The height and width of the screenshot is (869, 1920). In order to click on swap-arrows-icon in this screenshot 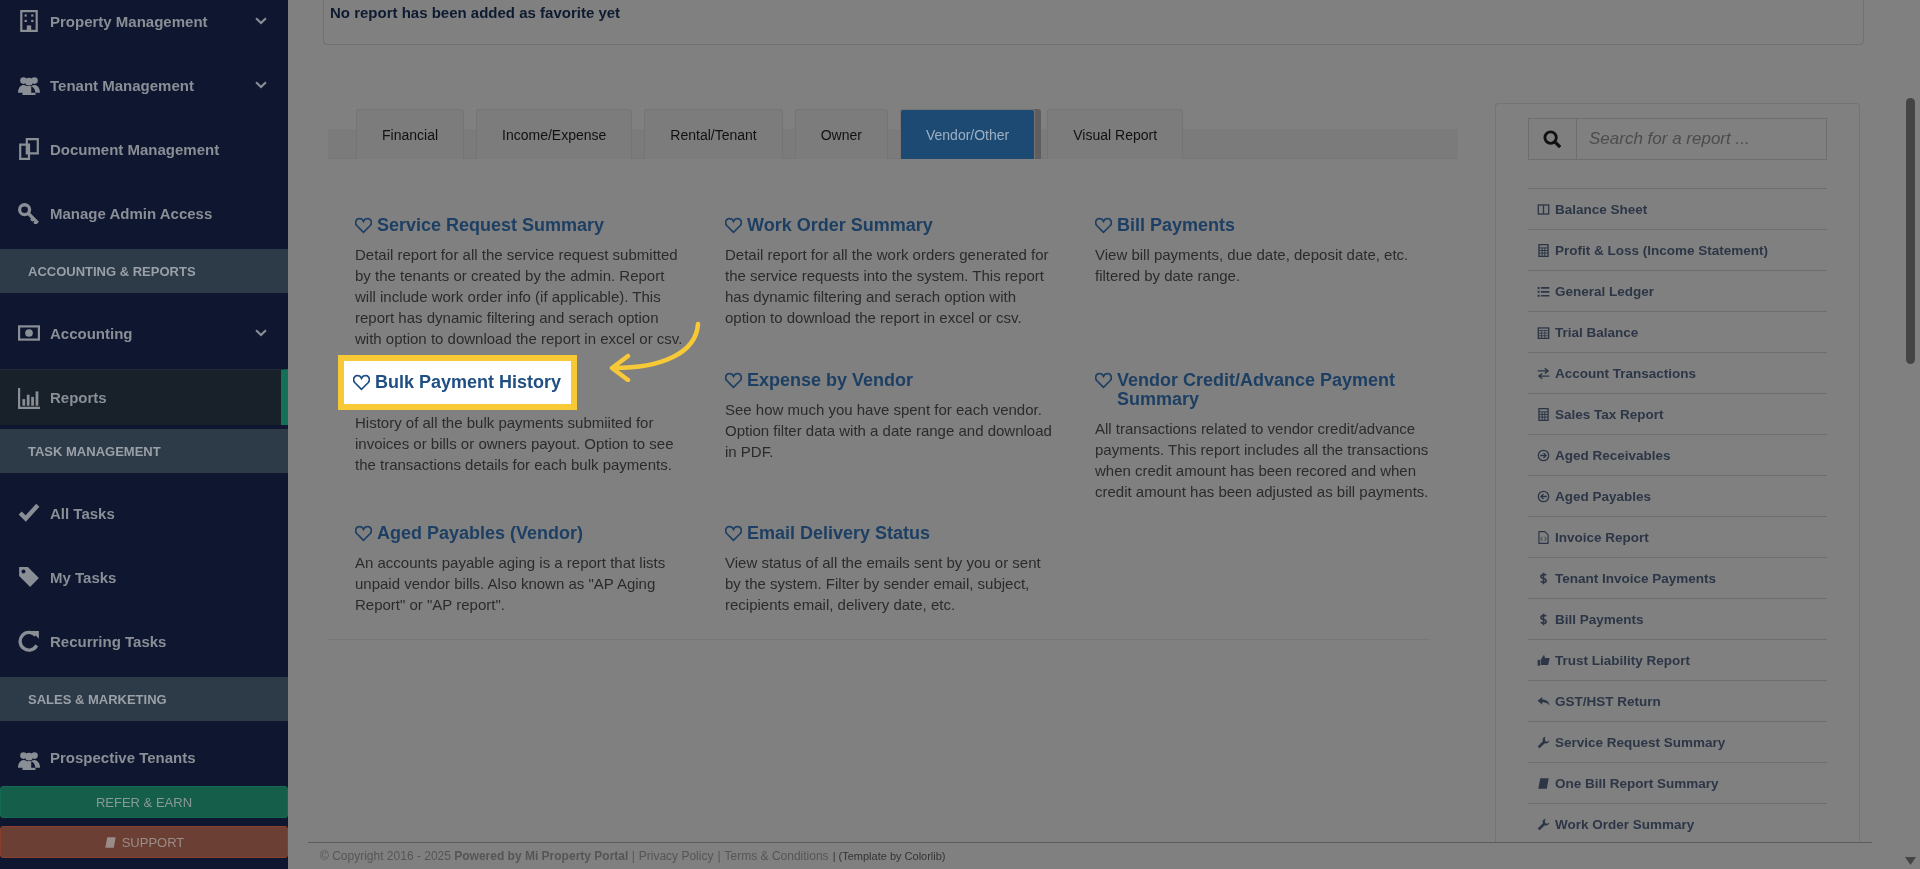, I will do `click(1543, 373)`.